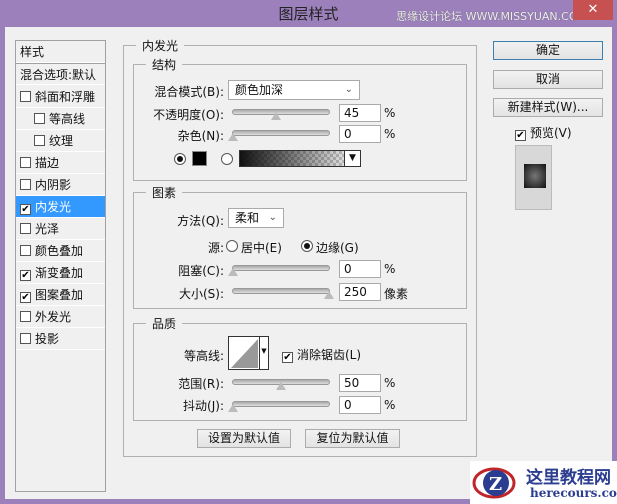  I want to click on jitter-slider, so click(279, 406).